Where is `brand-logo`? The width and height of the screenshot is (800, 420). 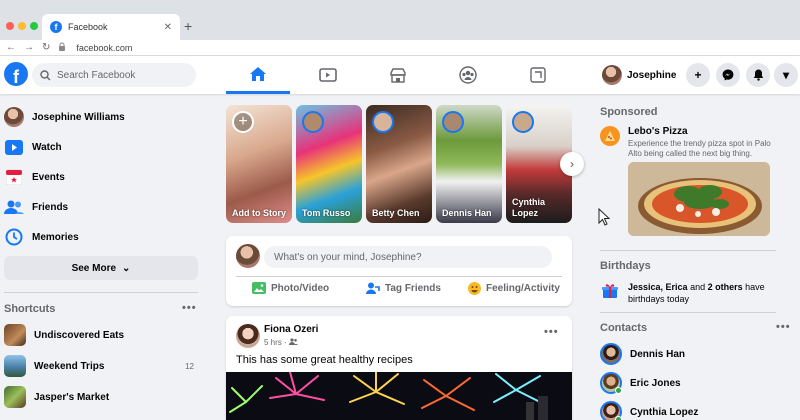
brand-logo is located at coordinates (610, 136).